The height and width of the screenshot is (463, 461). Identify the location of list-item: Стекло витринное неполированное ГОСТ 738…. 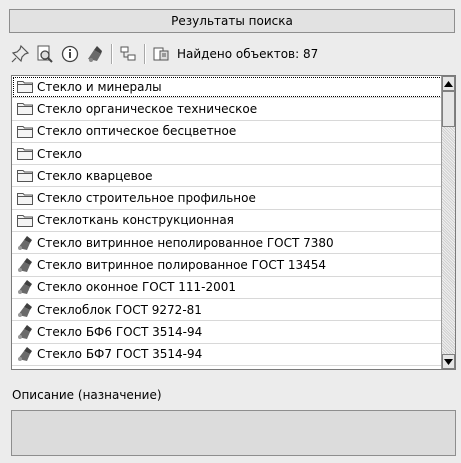
(227, 243).